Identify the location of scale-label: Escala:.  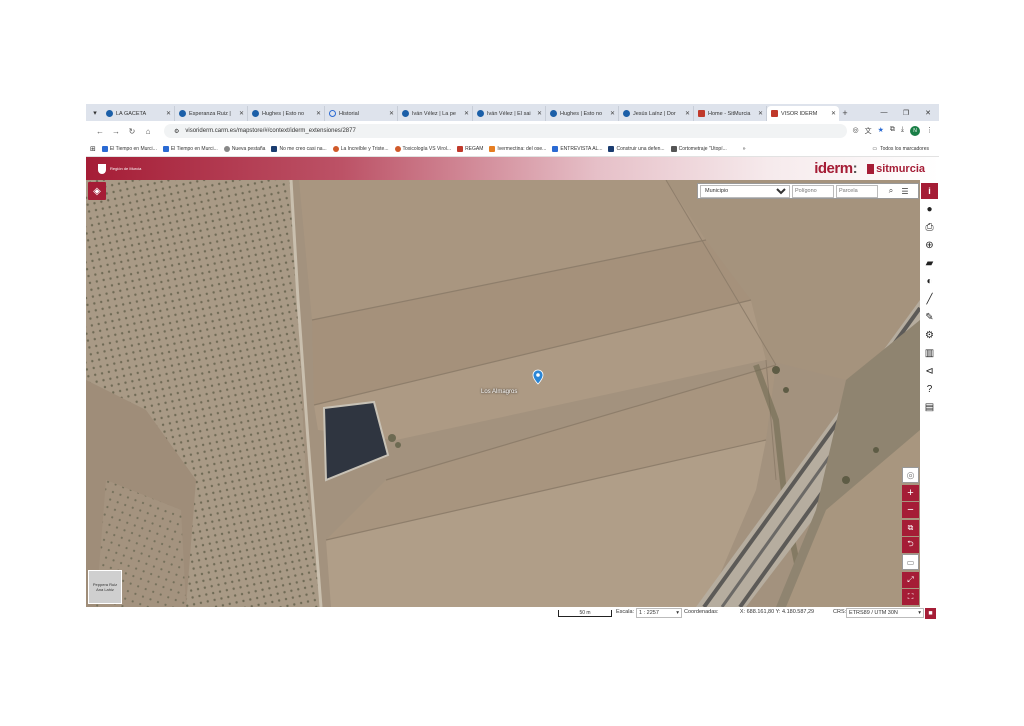
(625, 612).